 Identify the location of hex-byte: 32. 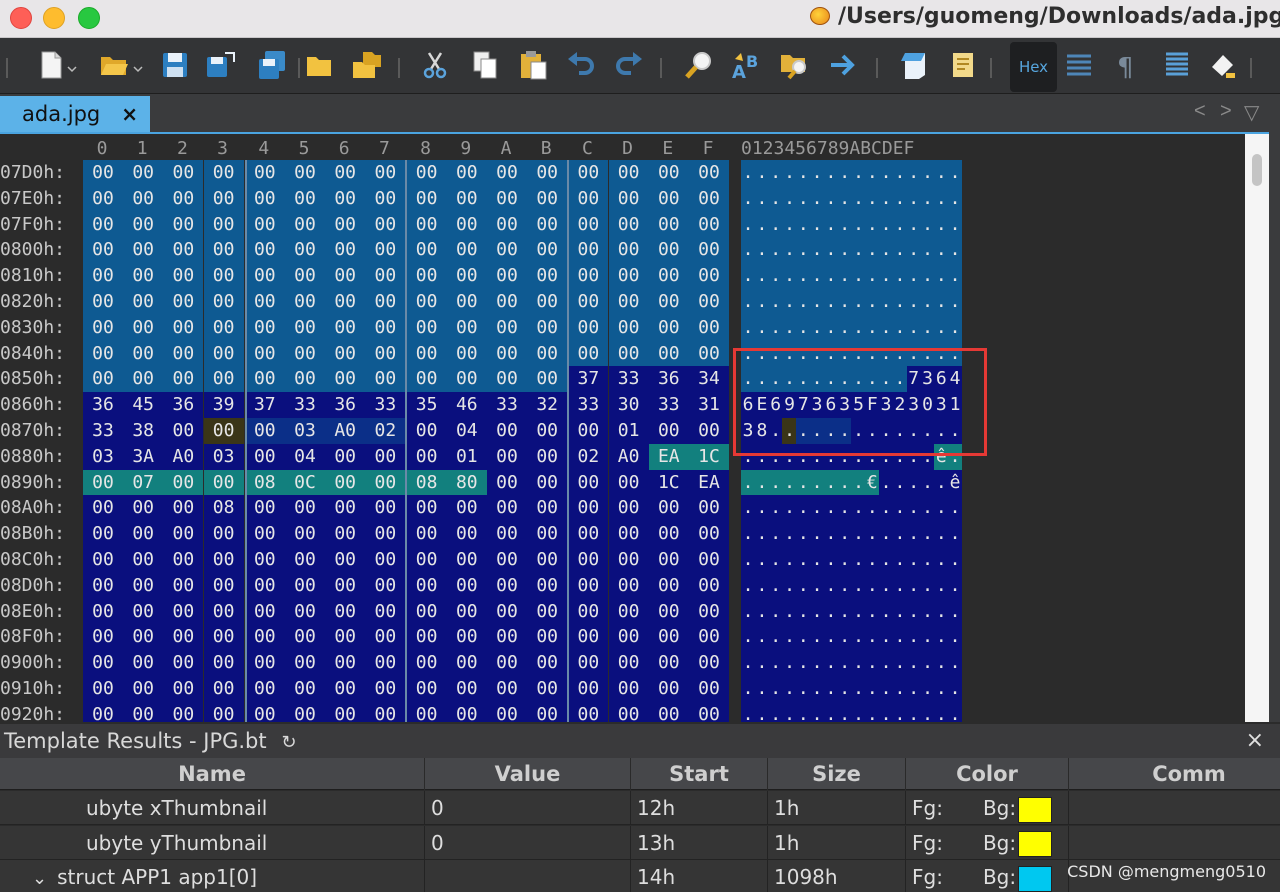
(547, 405).